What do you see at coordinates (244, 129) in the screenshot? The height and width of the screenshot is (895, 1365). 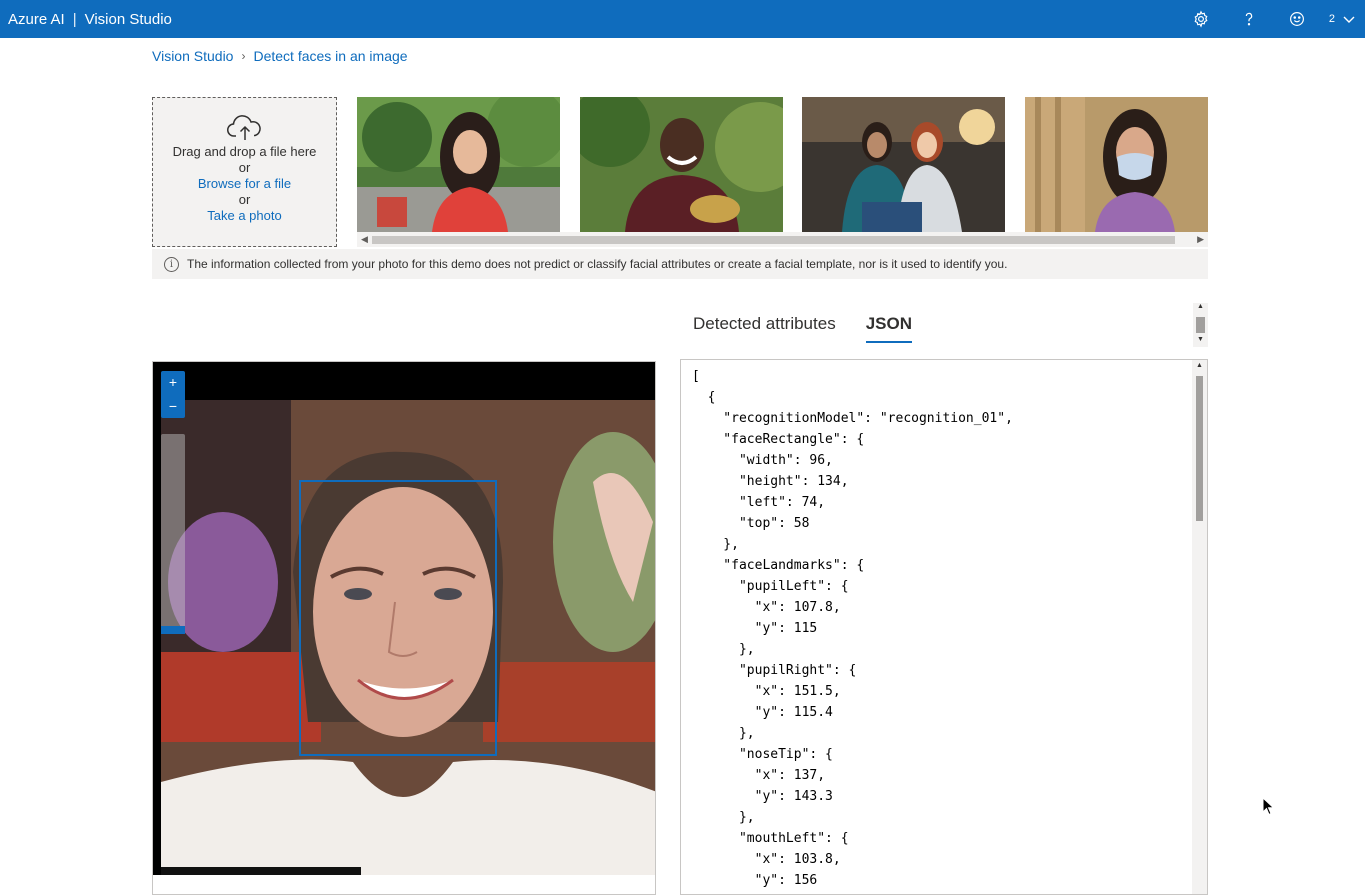 I see `cloud-upload-icon` at bounding box center [244, 129].